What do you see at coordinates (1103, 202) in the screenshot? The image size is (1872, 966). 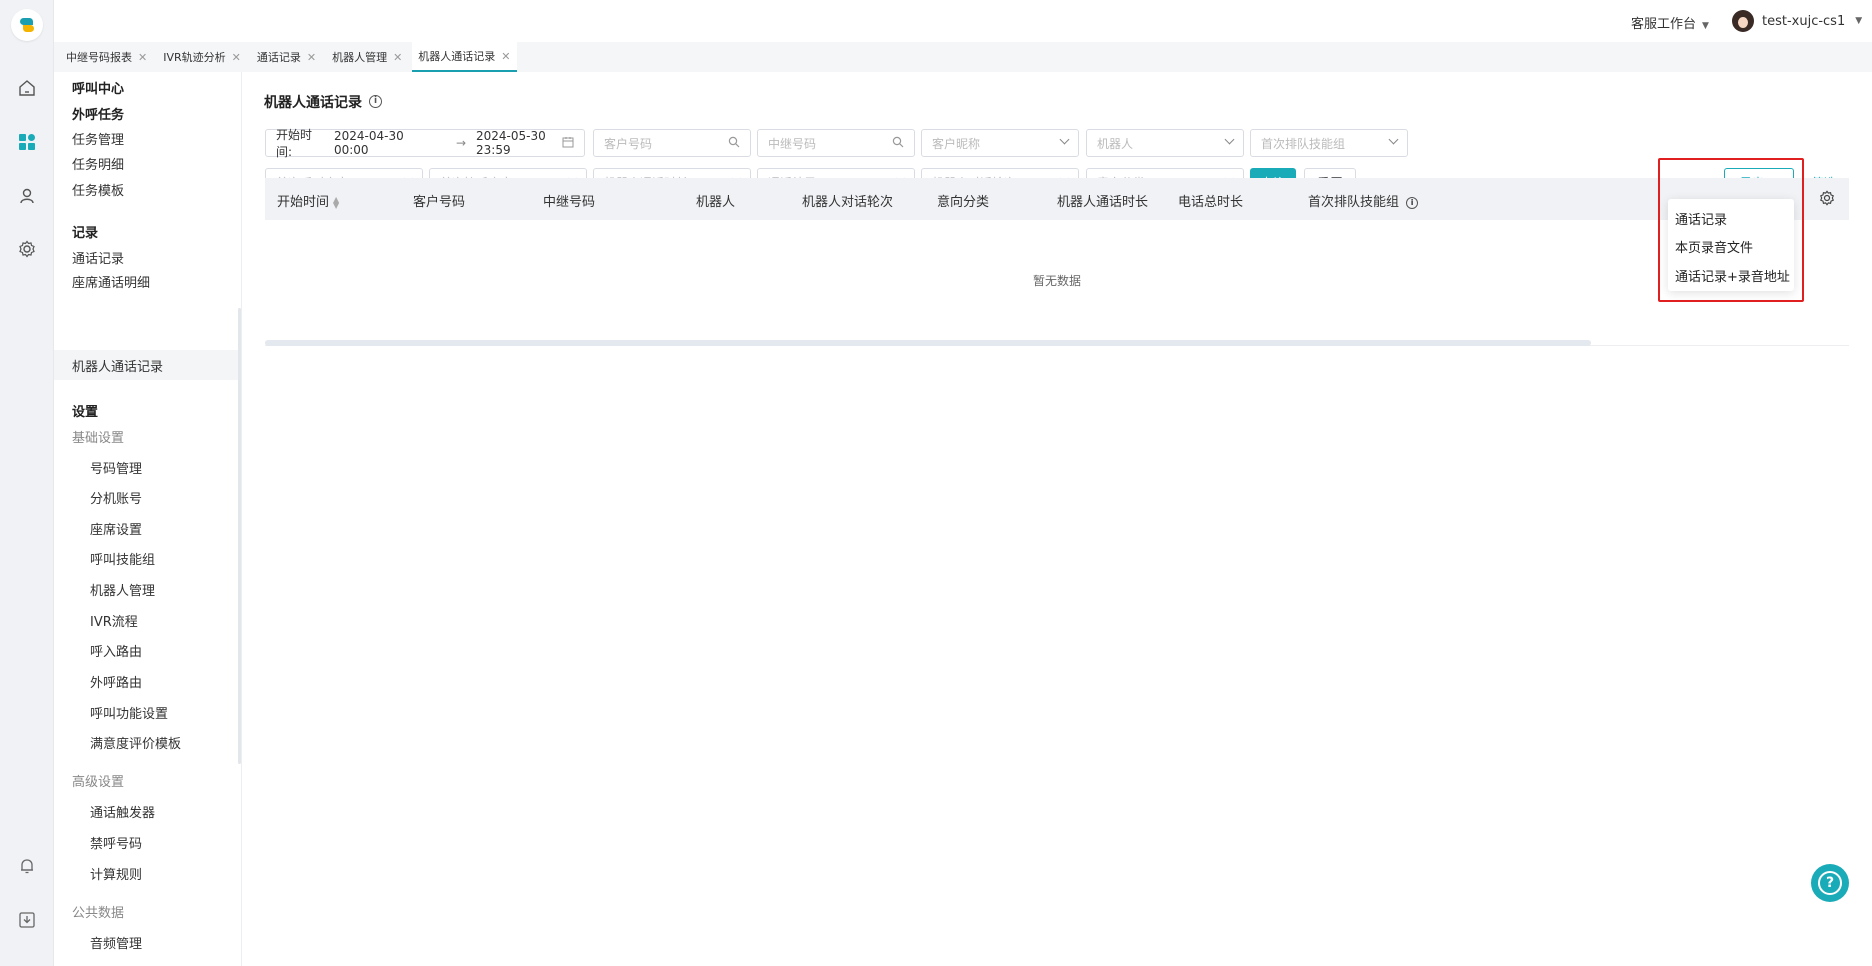 I see `column-header-robot-call-duration: 机器人通话时长` at bounding box center [1103, 202].